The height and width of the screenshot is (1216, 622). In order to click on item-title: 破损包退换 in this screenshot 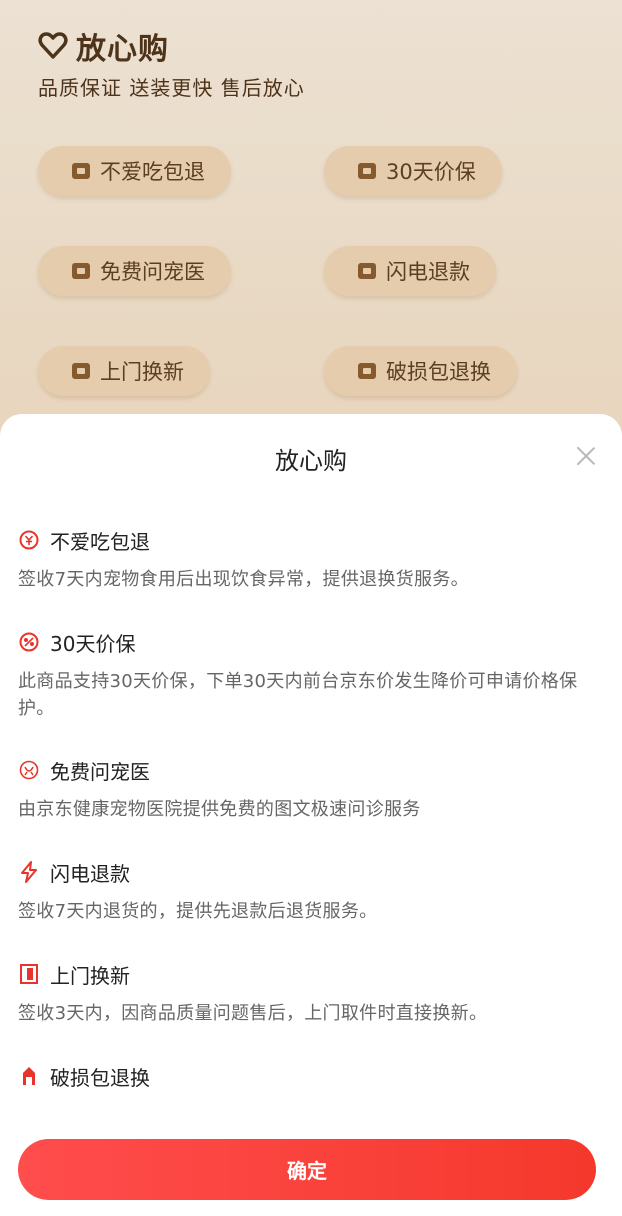, I will do `click(100, 1077)`.